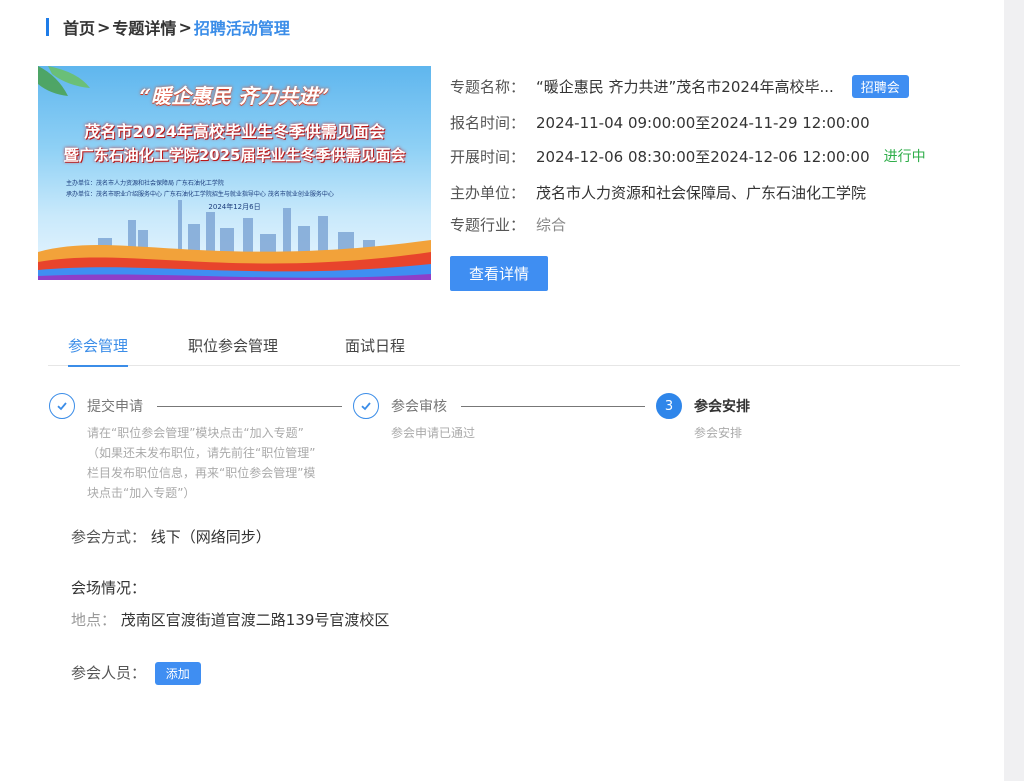 This screenshot has width=1024, height=781. I want to click on venue-label: 会场情况：, so click(109, 588).